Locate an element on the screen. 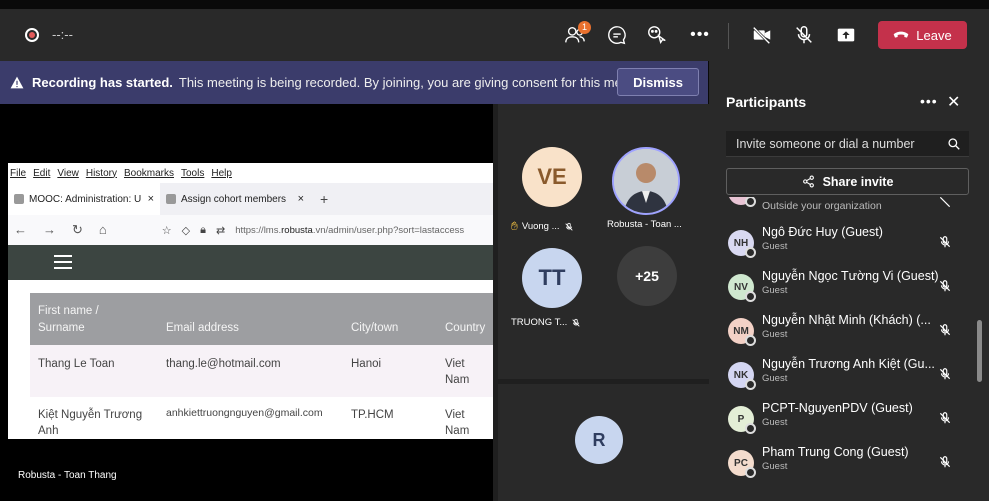  header-surname: Surname is located at coordinates (61, 328).